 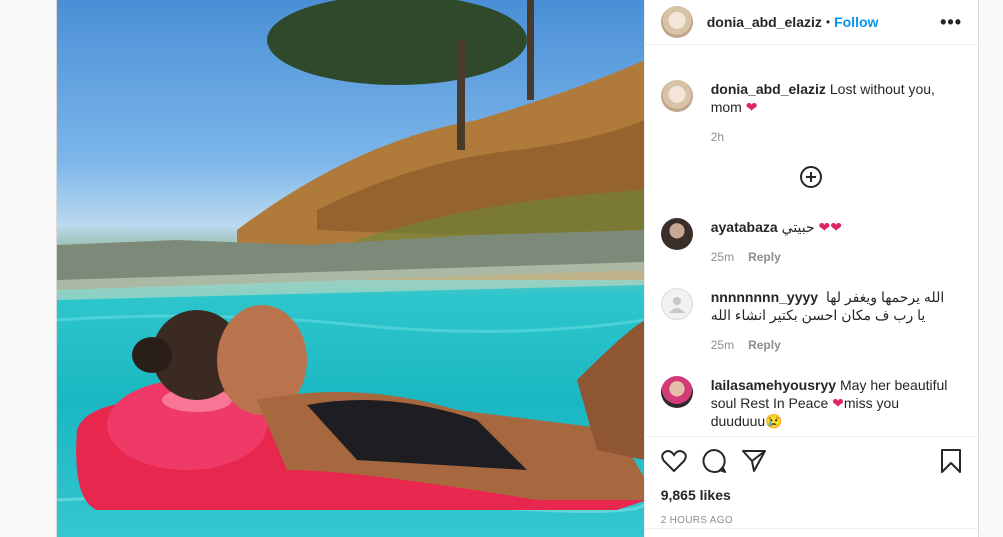 I want to click on comment-text: حبيتي, so click(x=798, y=227).